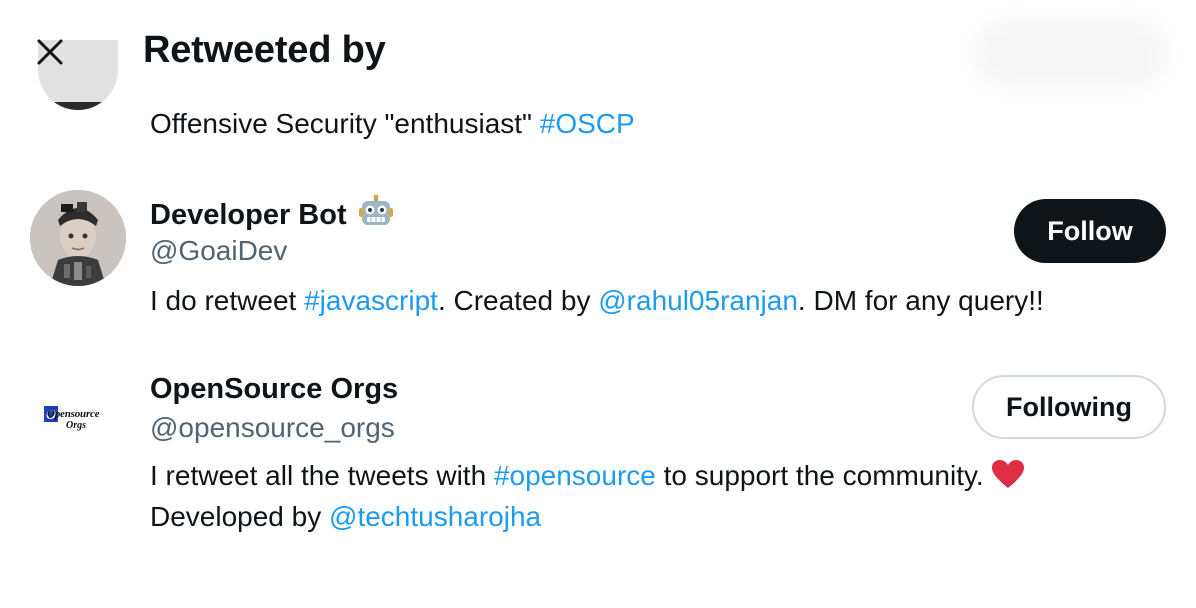 The image size is (1196, 608). Describe the element at coordinates (575, 475) in the screenshot. I see `hashtag-link: #opensource` at that location.